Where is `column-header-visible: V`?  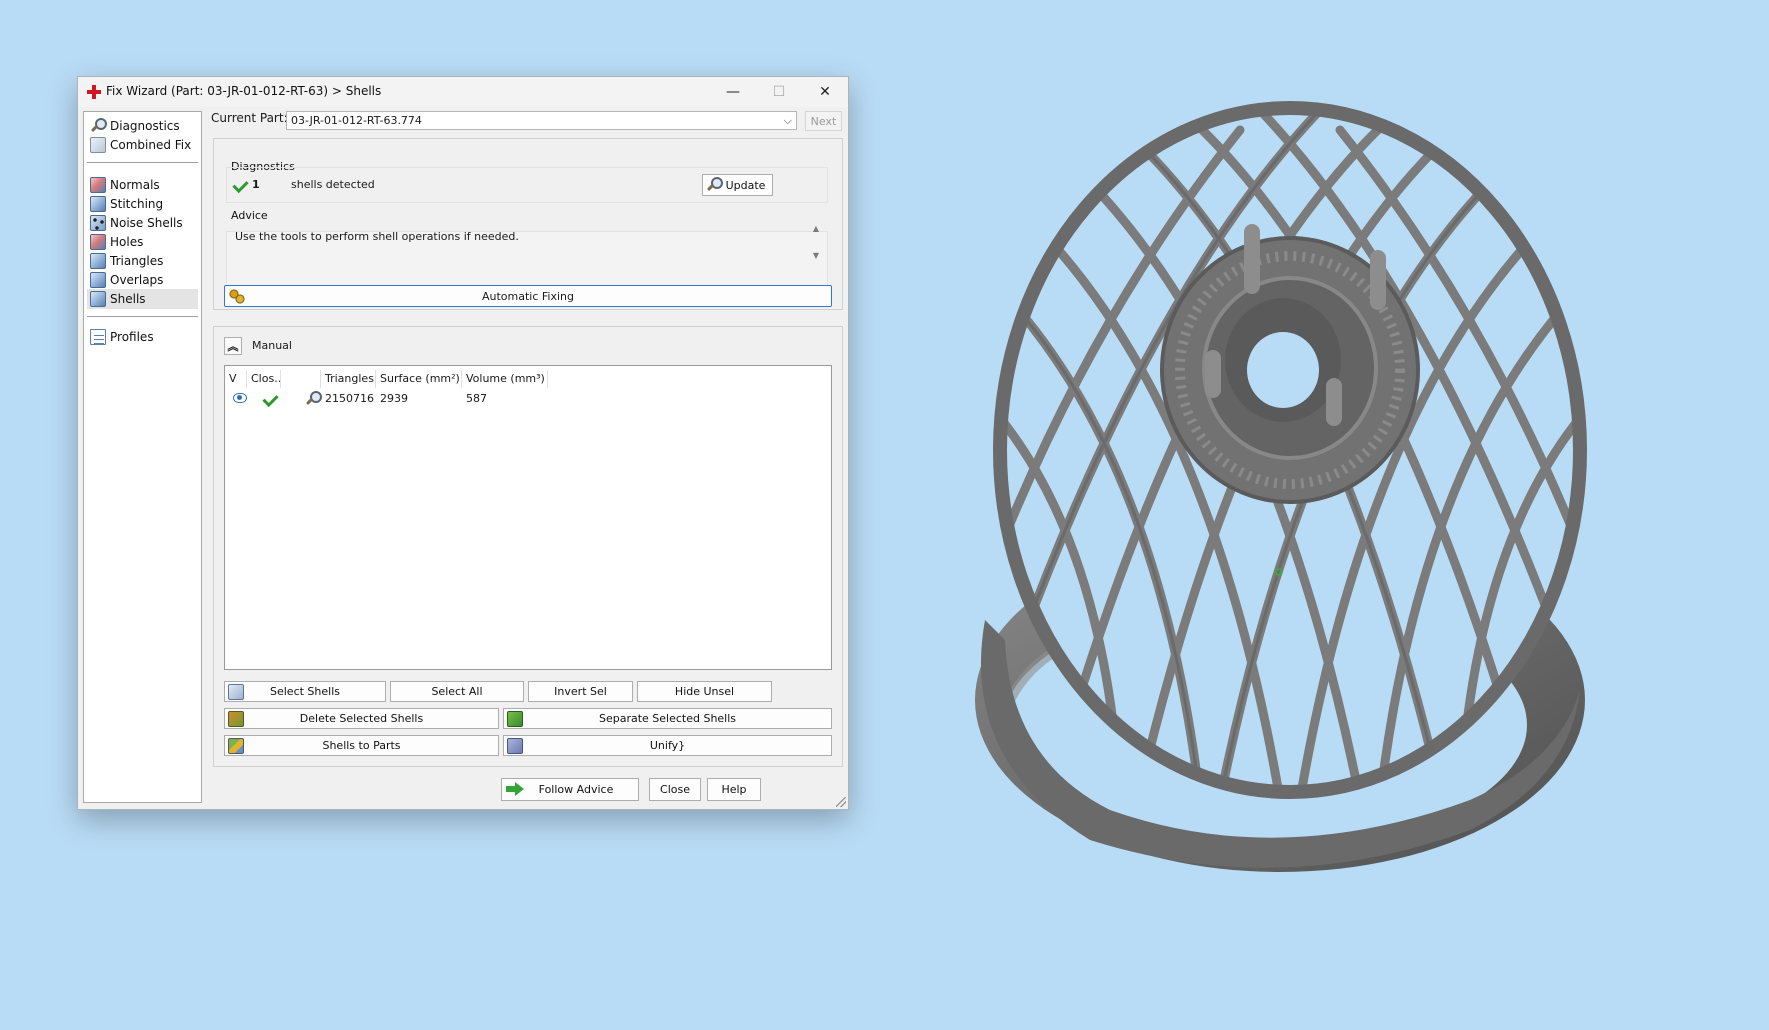
column-header-visible: V is located at coordinates (236, 379).